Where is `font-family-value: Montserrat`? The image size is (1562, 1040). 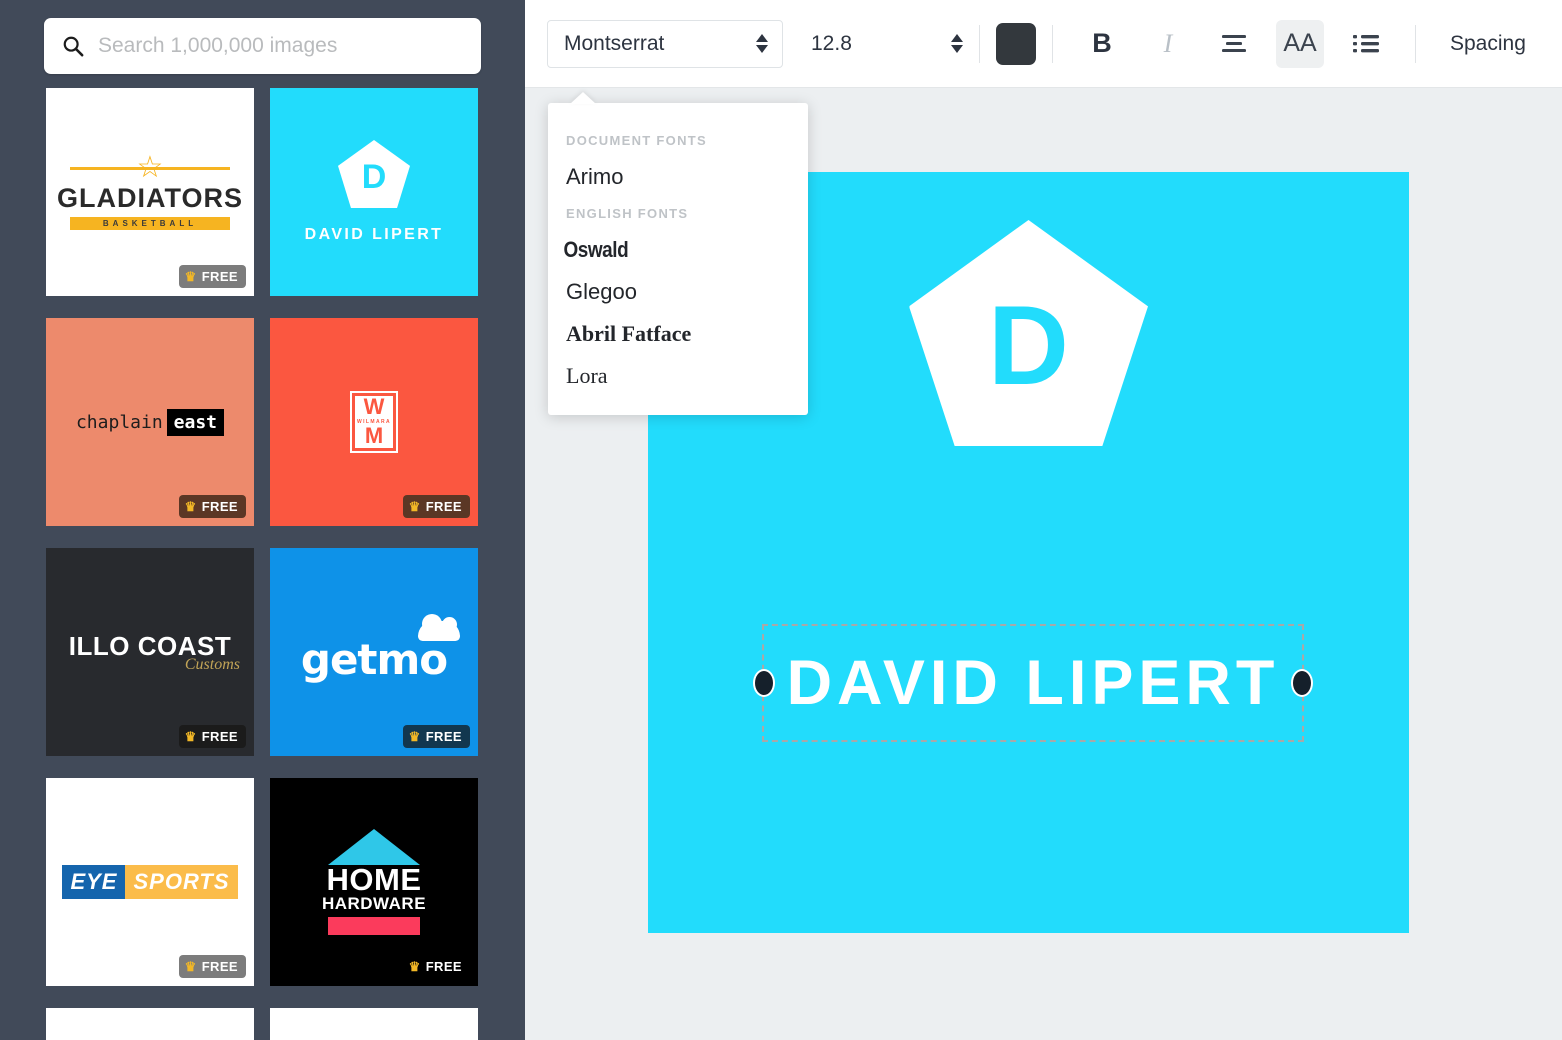 font-family-value: Montserrat is located at coordinates (614, 43).